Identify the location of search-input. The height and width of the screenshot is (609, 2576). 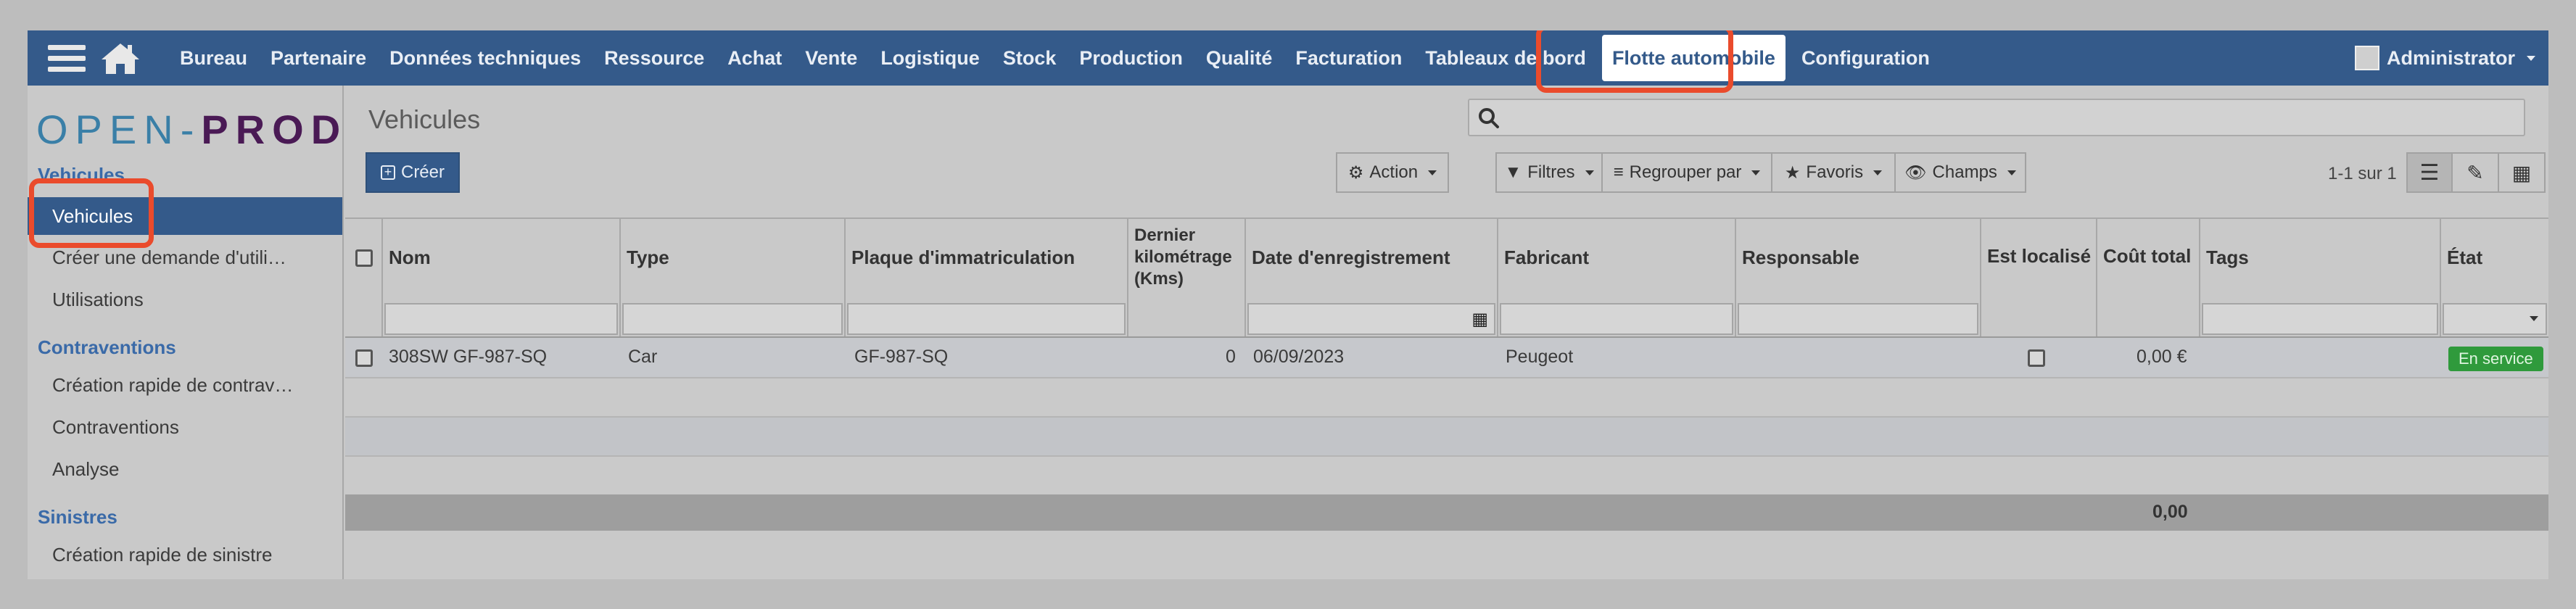
(1996, 118).